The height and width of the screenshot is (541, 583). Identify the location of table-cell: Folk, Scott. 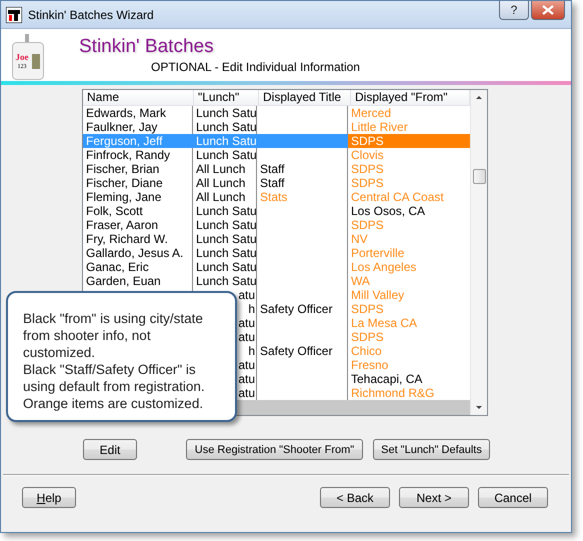
(114, 211).